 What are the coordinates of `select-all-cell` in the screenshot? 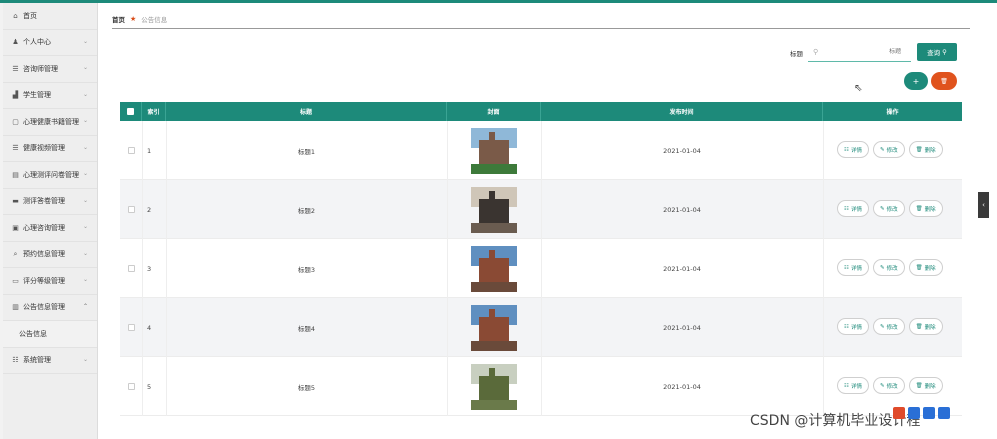 It's located at (131, 111).